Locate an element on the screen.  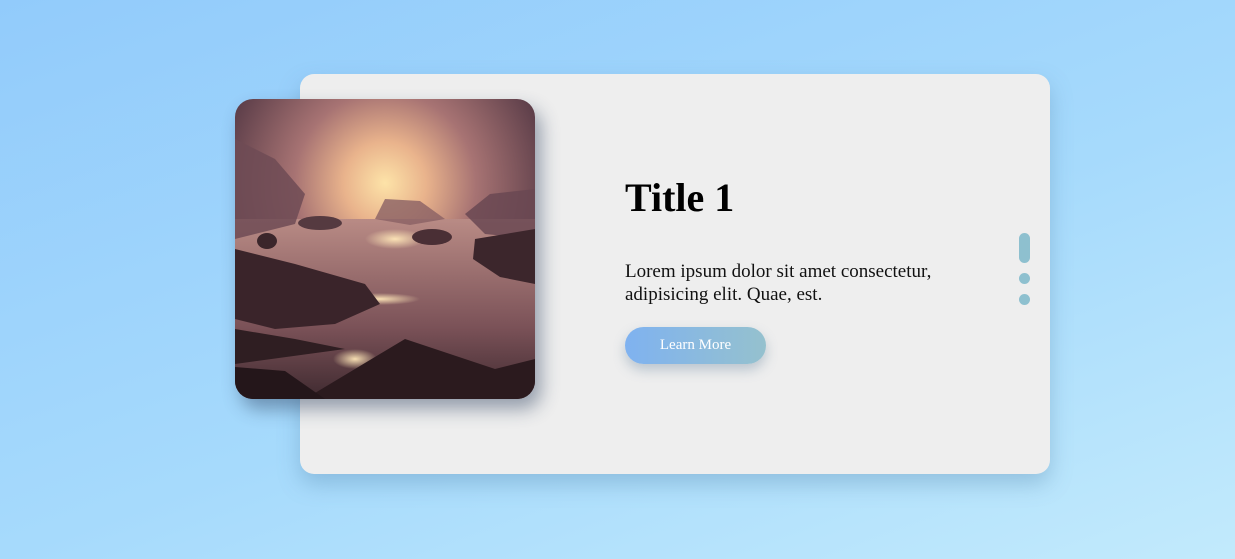
slide-image is located at coordinates (385, 249).